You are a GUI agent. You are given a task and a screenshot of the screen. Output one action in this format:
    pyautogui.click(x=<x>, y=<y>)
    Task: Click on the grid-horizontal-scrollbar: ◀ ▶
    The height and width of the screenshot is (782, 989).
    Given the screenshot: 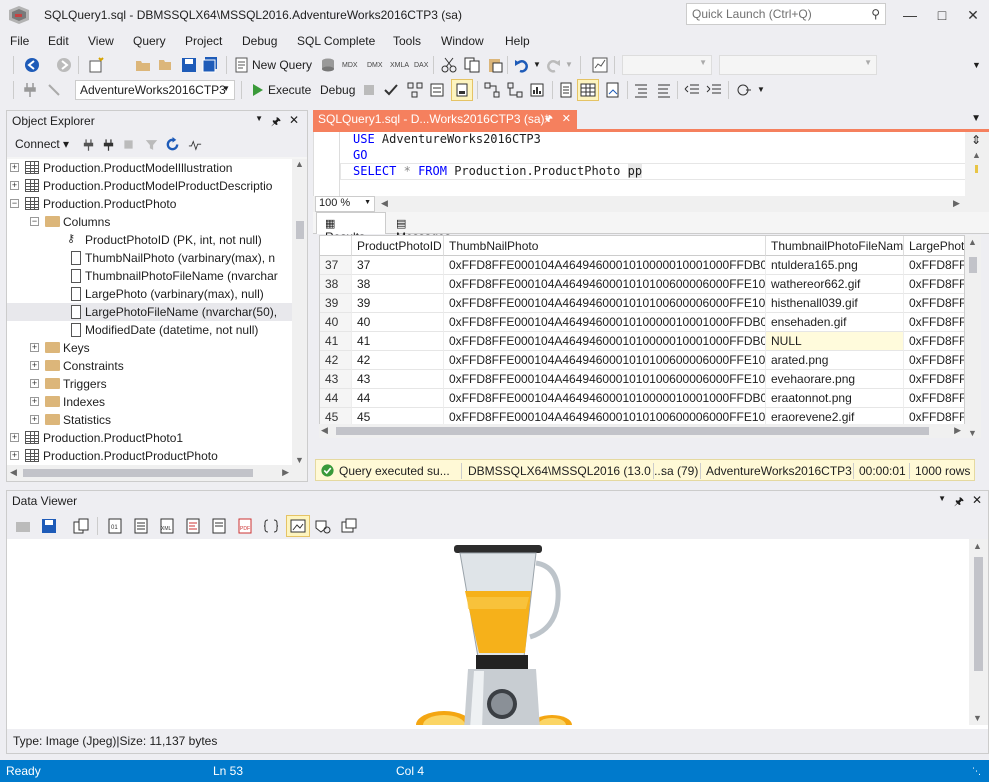 What is the action you would take?
    pyautogui.click(x=642, y=431)
    